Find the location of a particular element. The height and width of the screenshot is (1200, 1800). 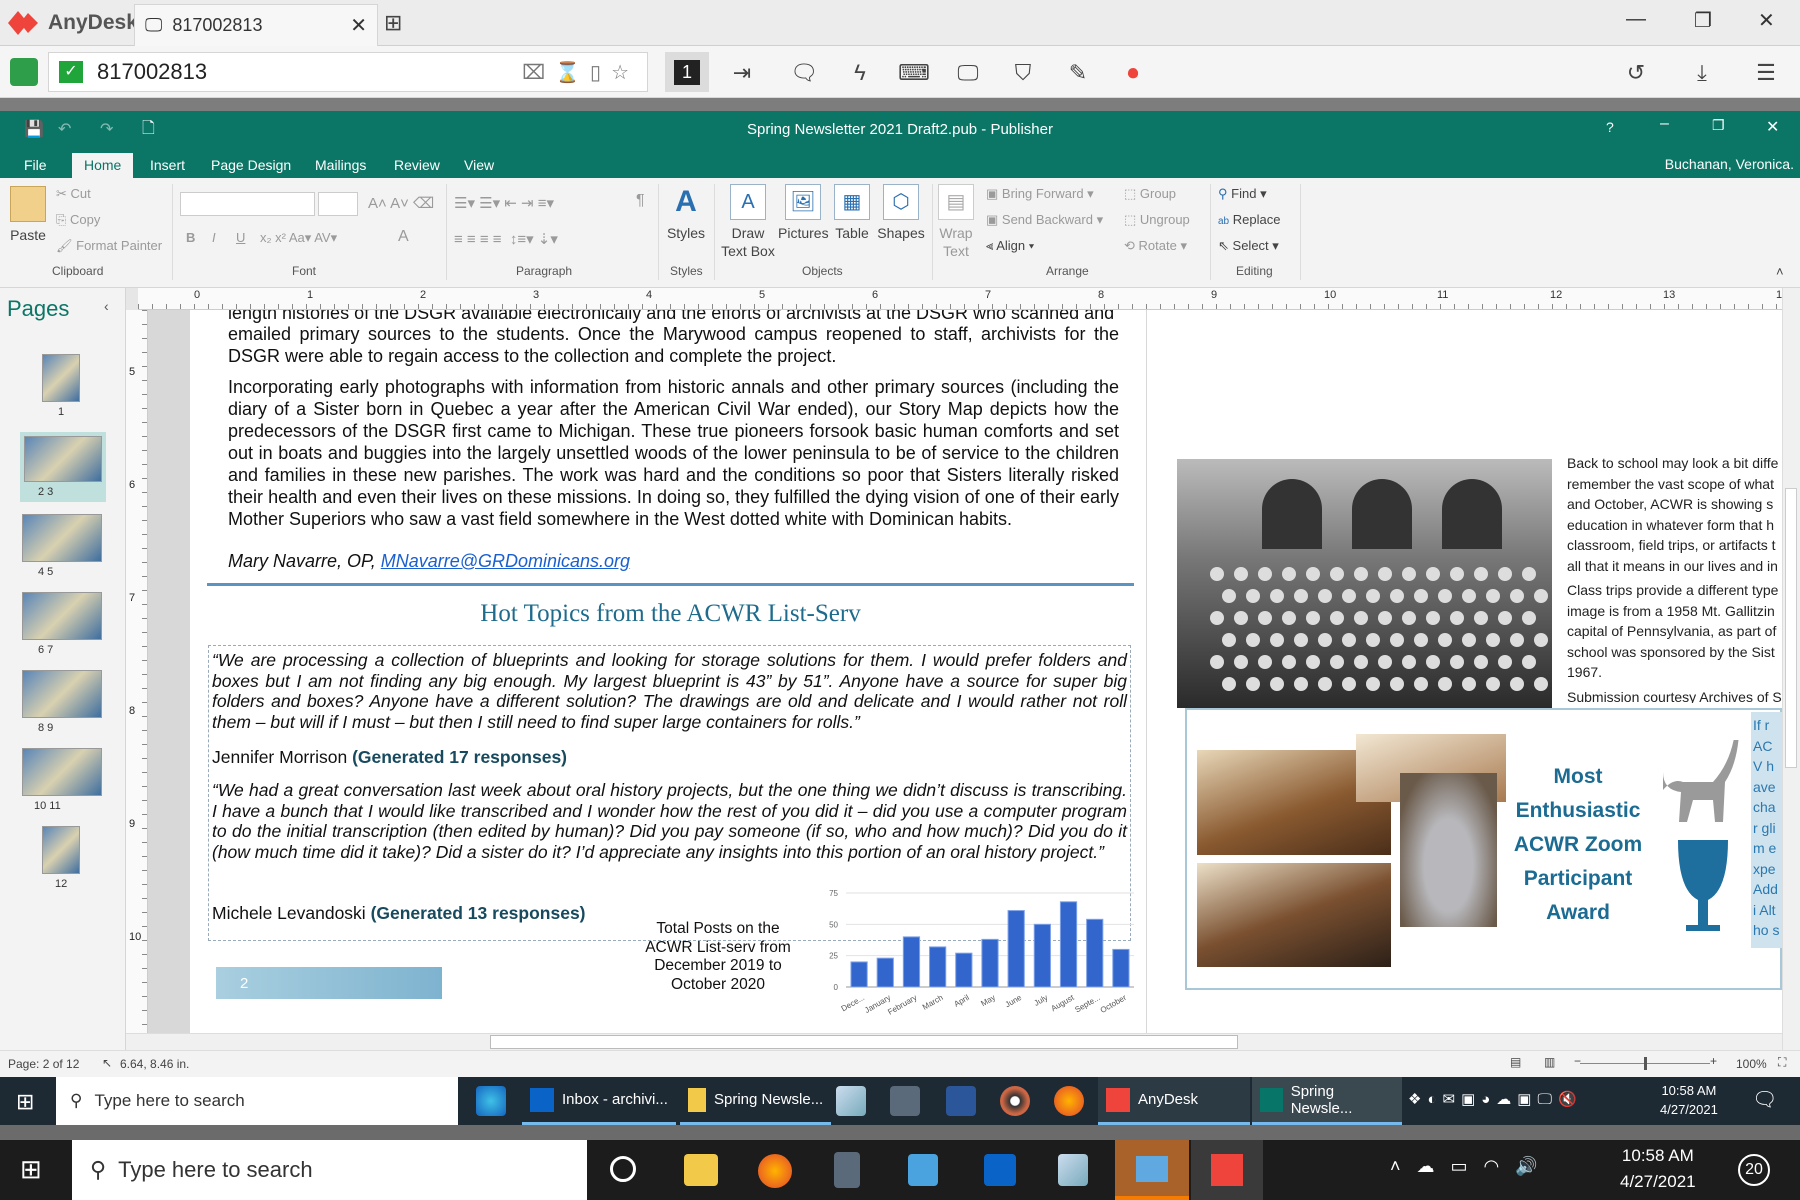

local-search-box: ⚲ Type here to search is located at coordinates (329, 1170).